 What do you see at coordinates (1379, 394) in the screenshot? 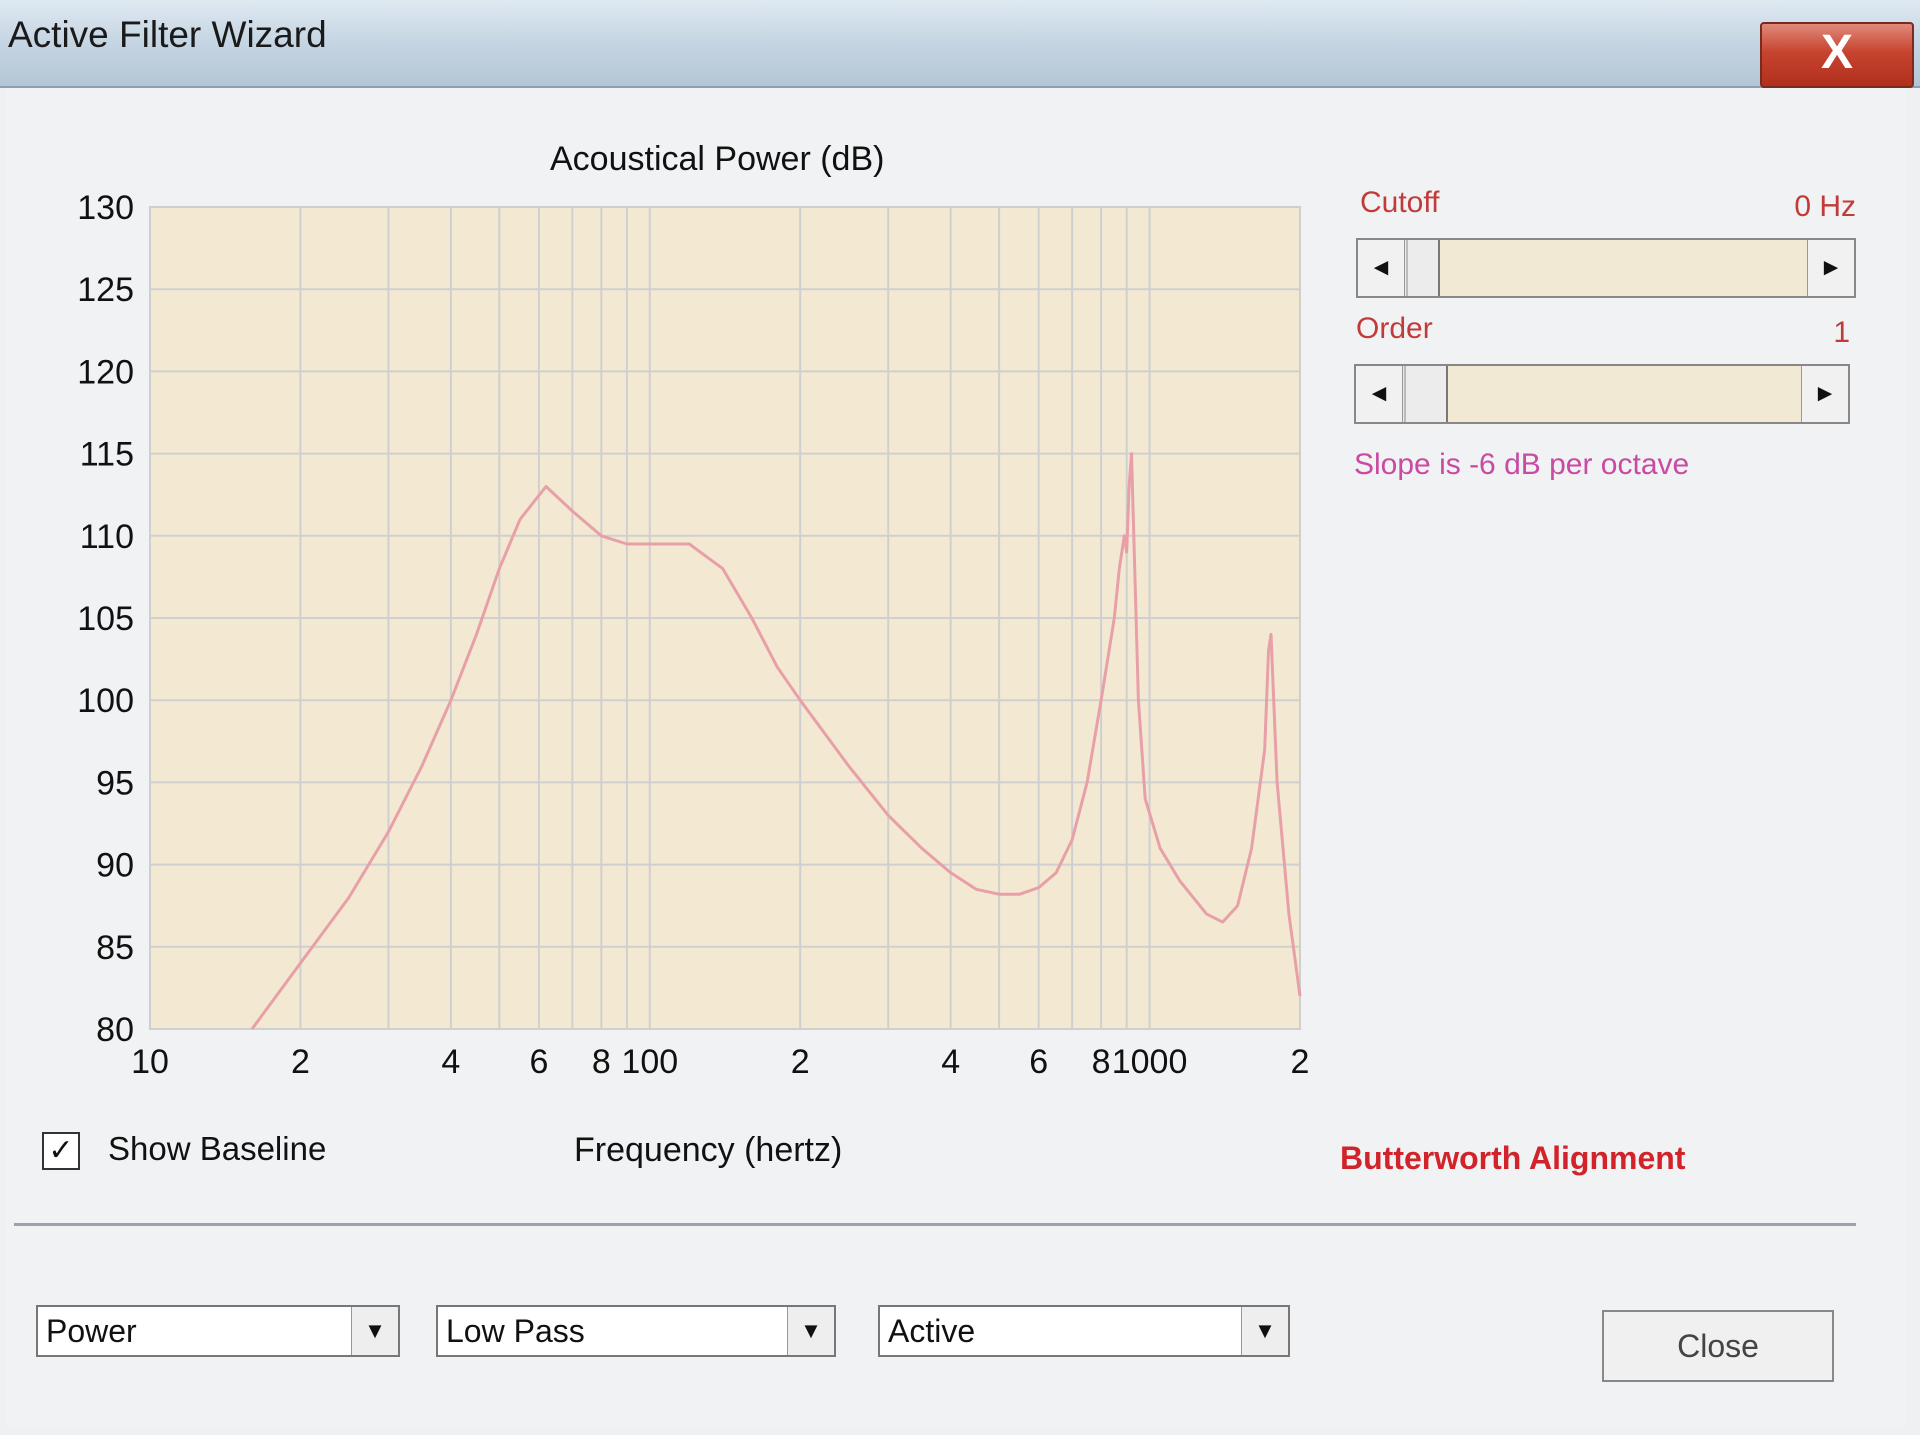
I see `order-left-arrow-icon: ◄` at bounding box center [1379, 394].